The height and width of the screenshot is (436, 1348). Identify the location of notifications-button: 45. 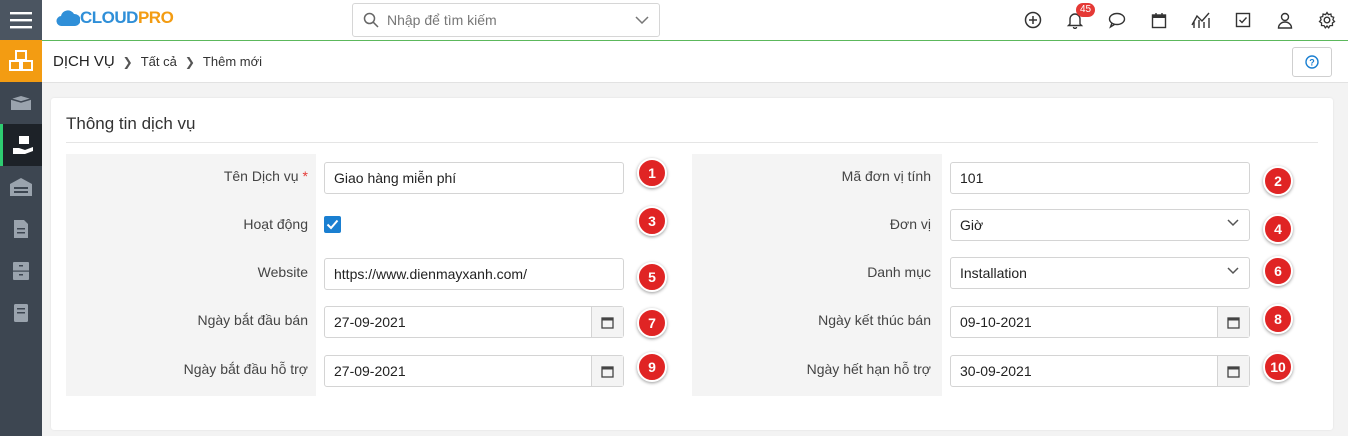
(1075, 20).